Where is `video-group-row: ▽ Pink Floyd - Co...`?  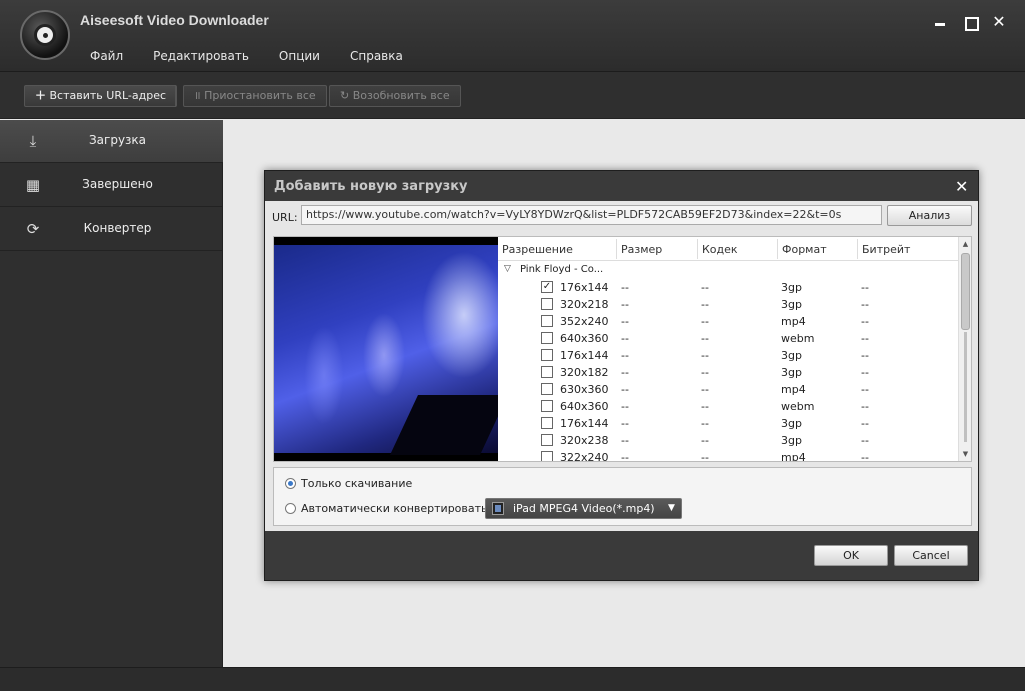
video-group-row: ▽ Pink Floyd - Co... is located at coordinates (728, 270).